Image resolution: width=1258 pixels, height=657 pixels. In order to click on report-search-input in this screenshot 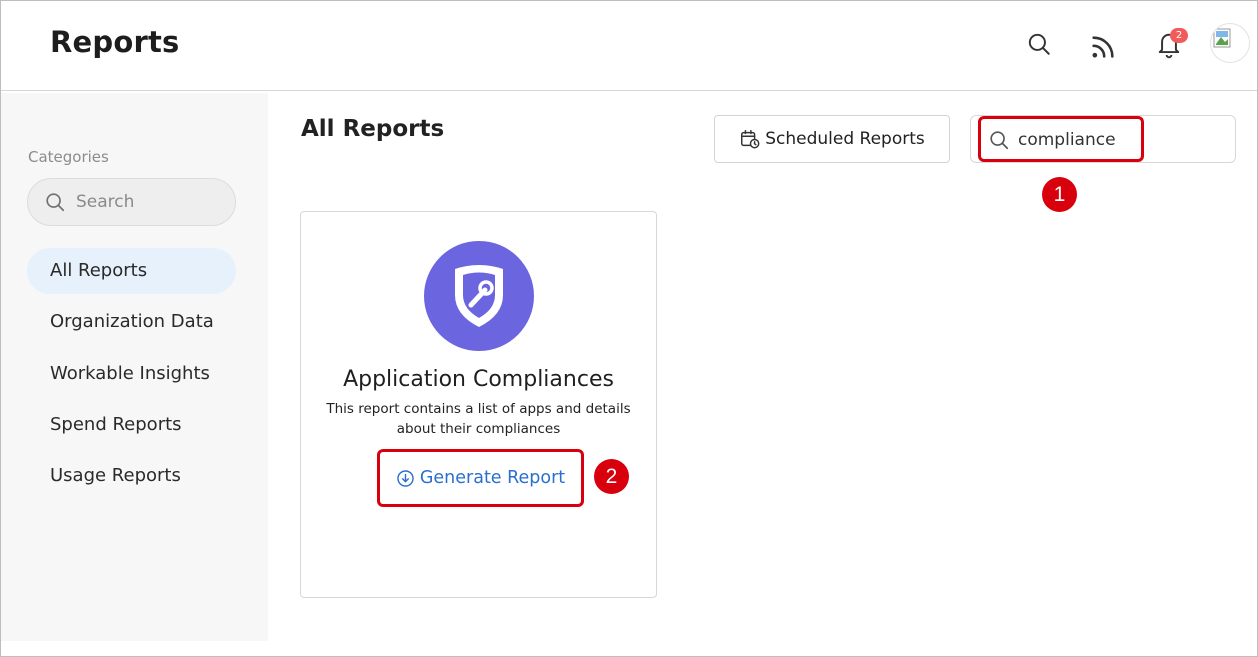, I will do `click(1088, 140)`.